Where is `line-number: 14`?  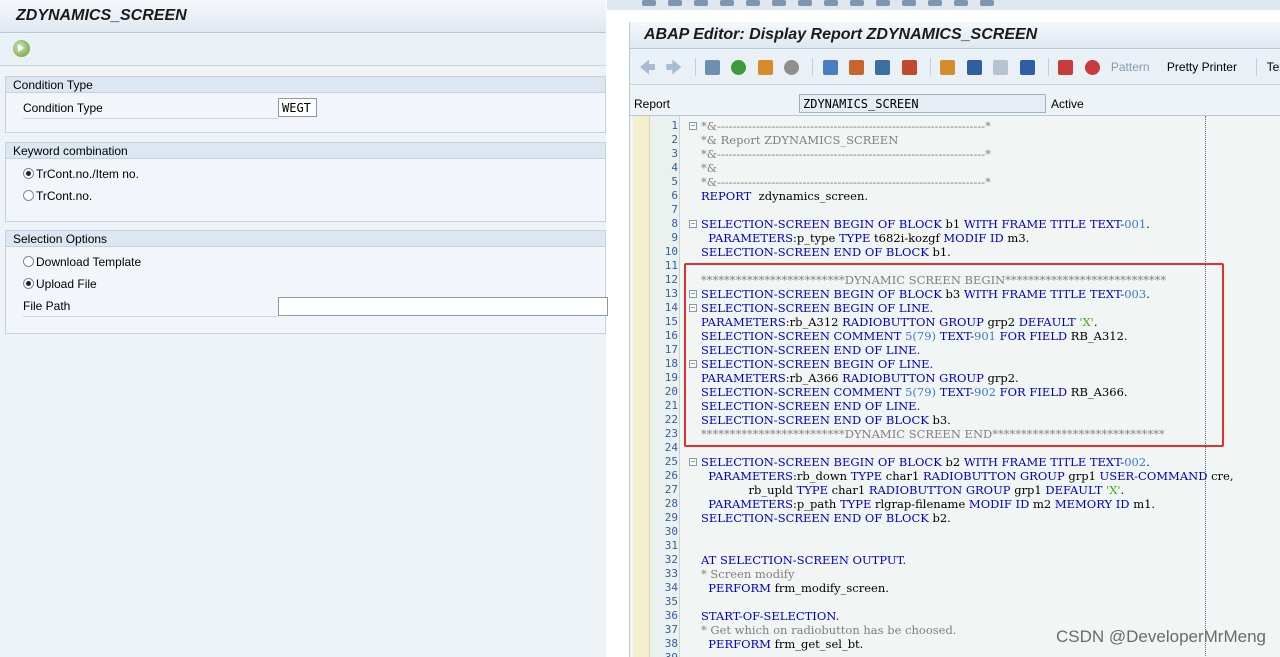 line-number: 14 is located at coordinates (671, 307).